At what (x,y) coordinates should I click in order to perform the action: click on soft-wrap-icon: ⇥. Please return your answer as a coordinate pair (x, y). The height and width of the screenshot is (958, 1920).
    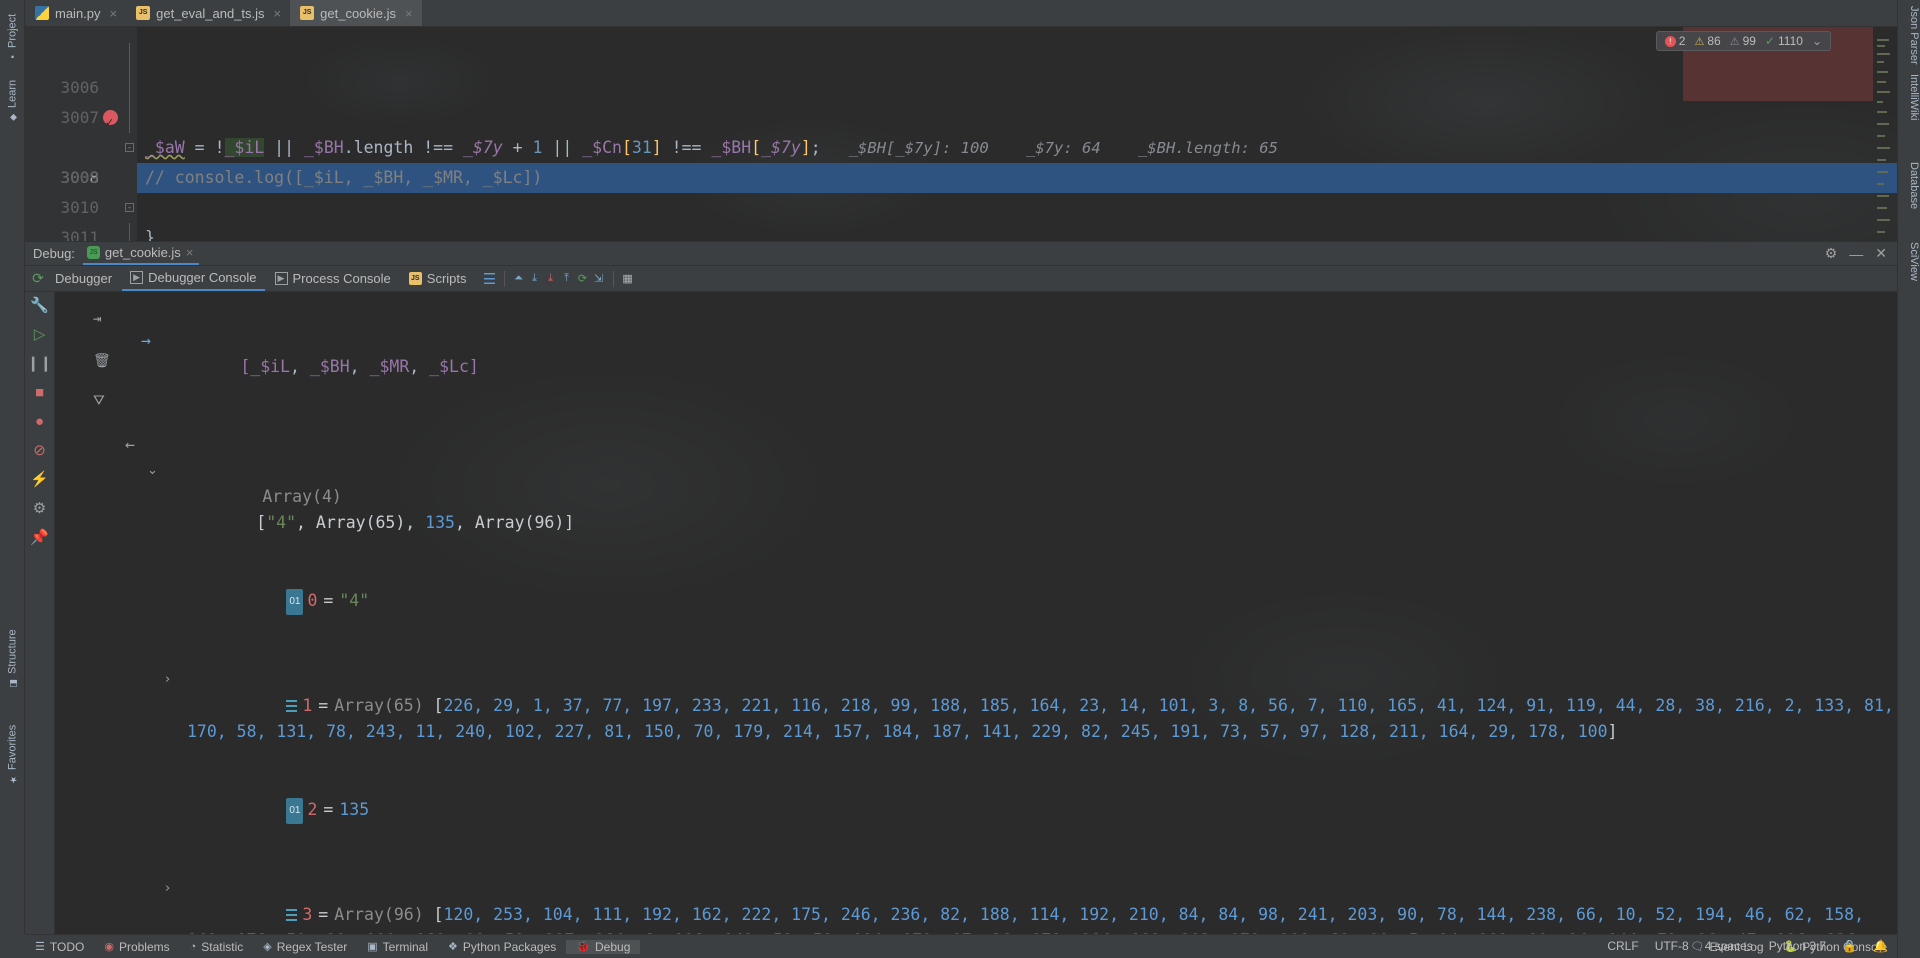
    Looking at the image, I should click on (97, 319).